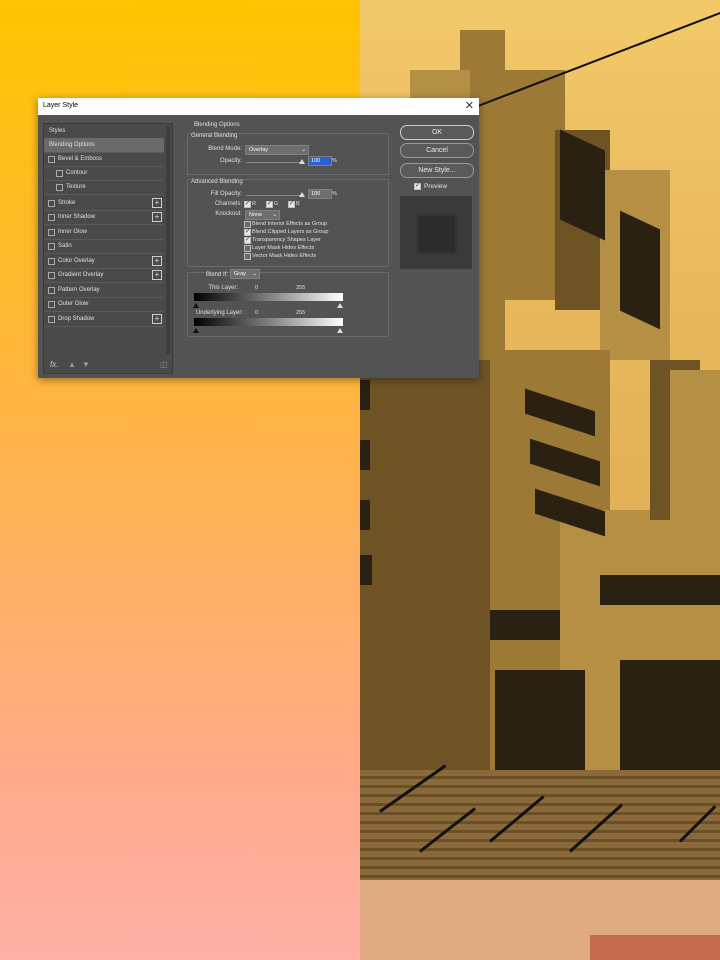  Describe the element at coordinates (72, 364) in the screenshot. I see `move-up-icon: ▲` at that location.